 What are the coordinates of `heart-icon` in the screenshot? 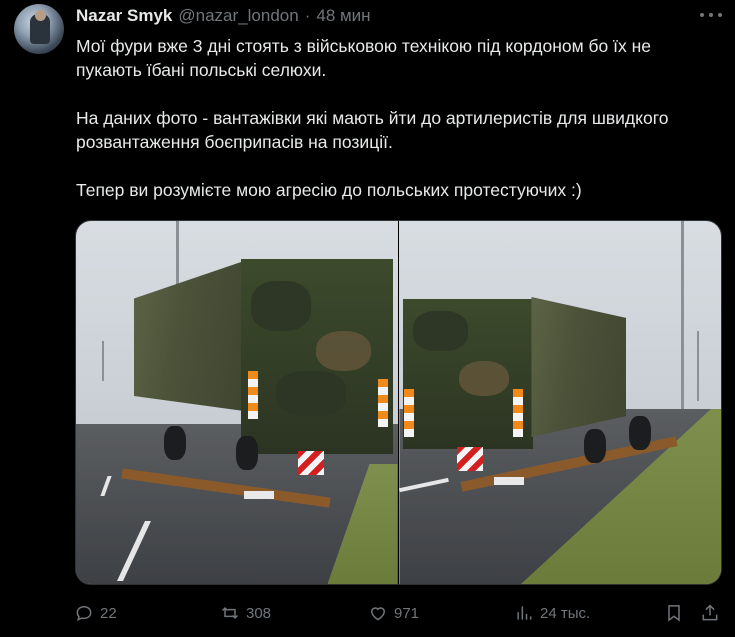 It's located at (378, 614).